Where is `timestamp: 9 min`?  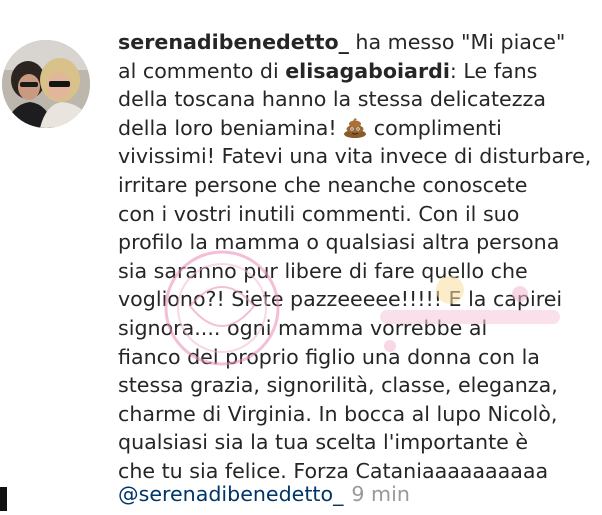
timestamp: 9 min is located at coordinates (380, 494).